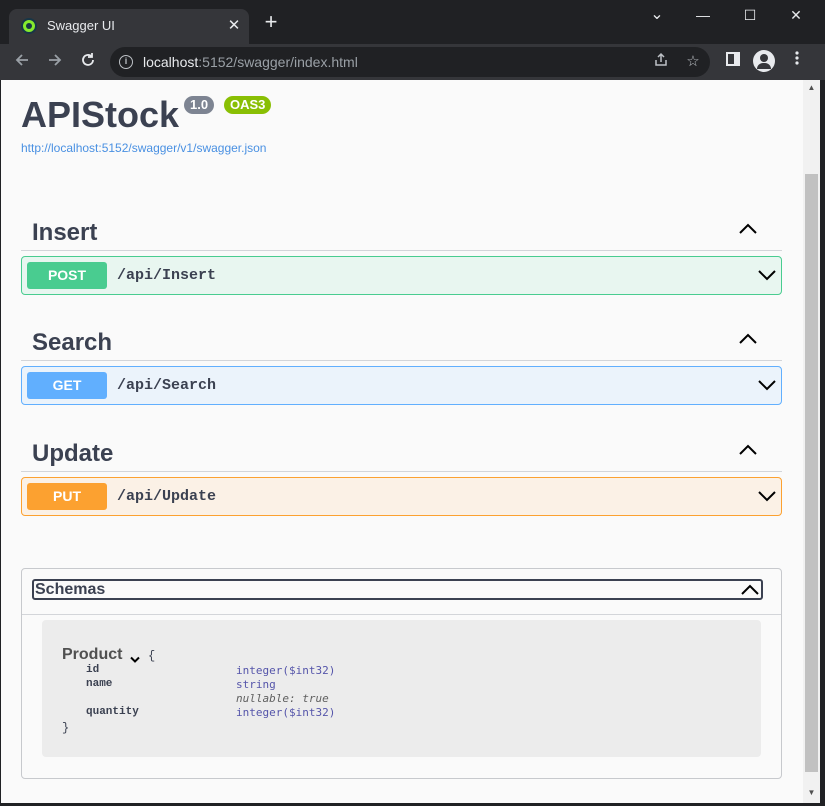 The width and height of the screenshot is (825, 806). I want to click on address-bar: i localhost:5152/swagger/index.html ☆, so click(410, 62).